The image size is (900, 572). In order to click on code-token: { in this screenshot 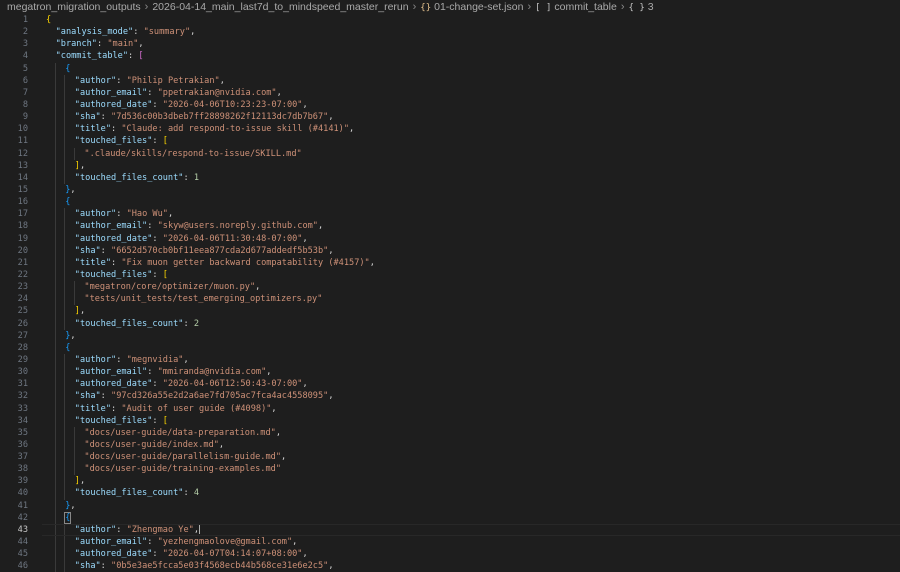, I will do `click(68, 202)`.